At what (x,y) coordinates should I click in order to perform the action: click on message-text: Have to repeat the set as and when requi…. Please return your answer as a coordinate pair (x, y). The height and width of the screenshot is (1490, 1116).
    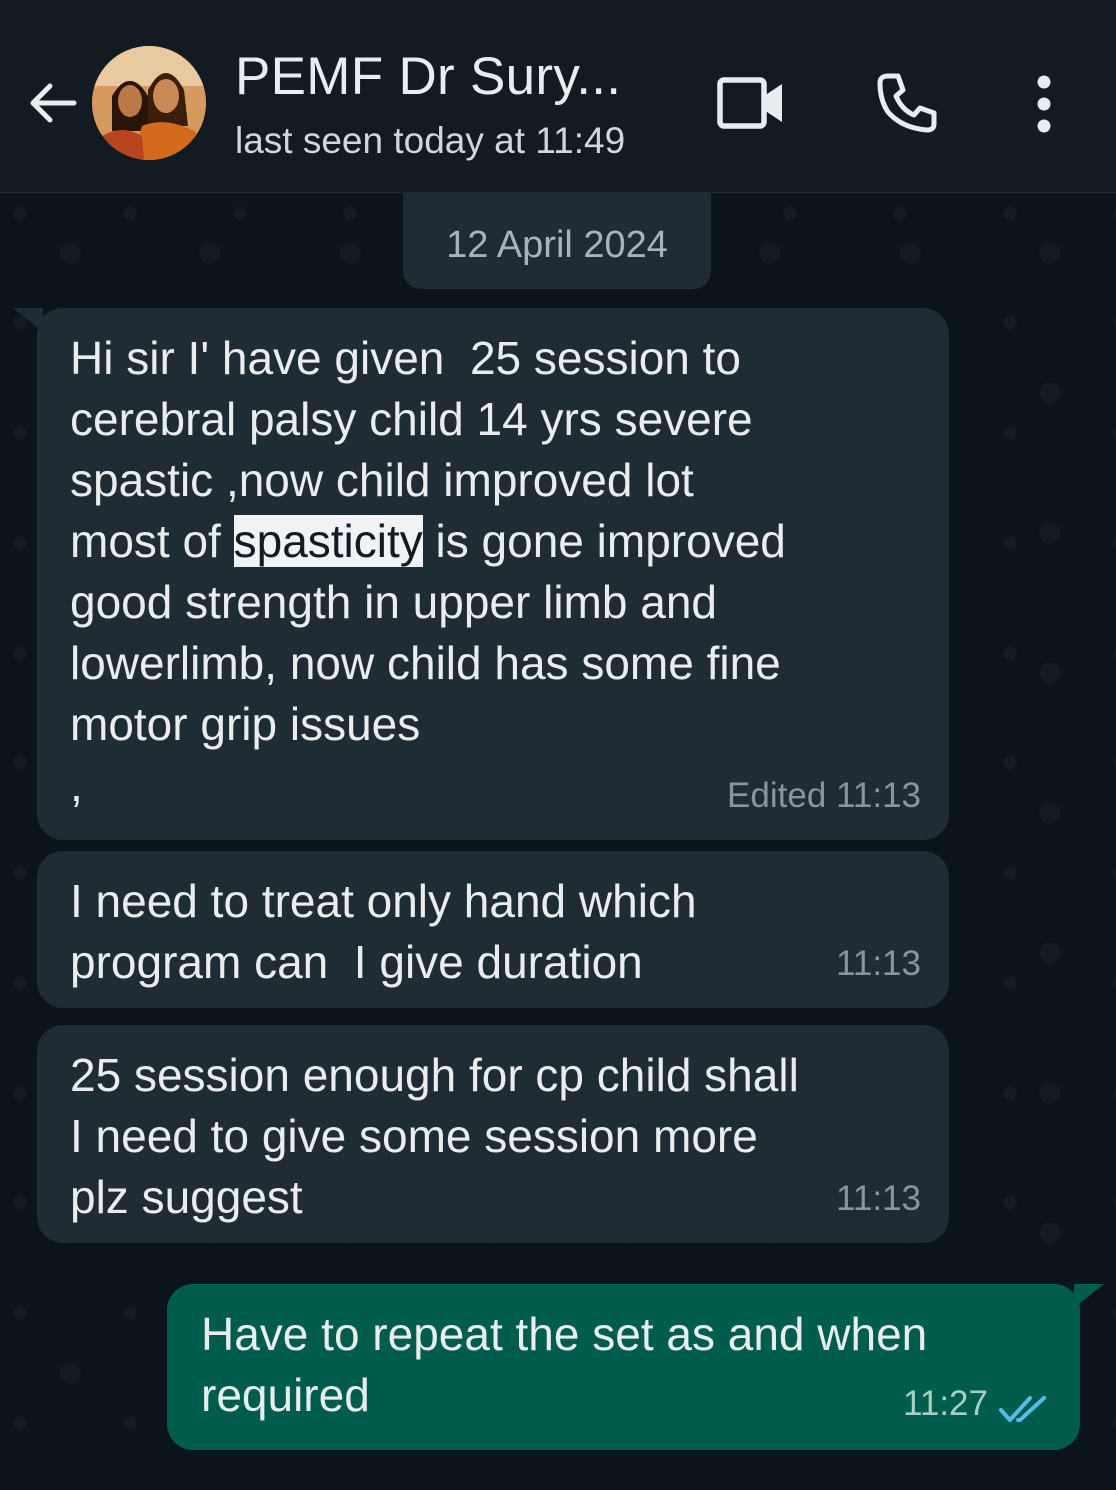
    Looking at the image, I should click on (564, 1364).